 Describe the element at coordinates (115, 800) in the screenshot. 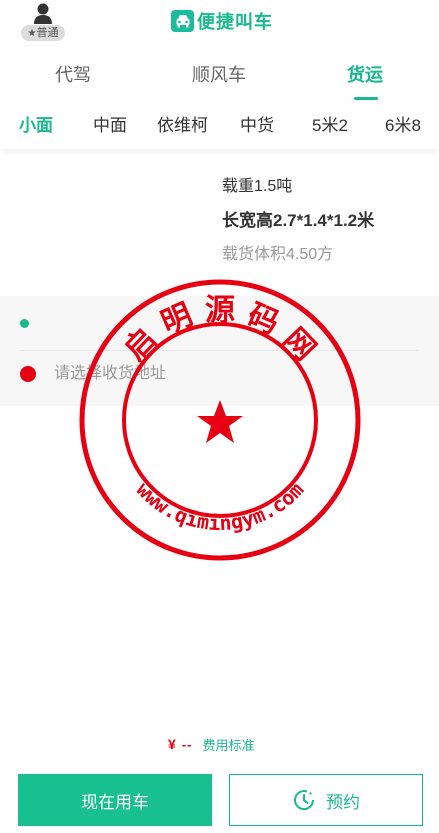

I see `use-car-now-button: 现在用车` at that location.